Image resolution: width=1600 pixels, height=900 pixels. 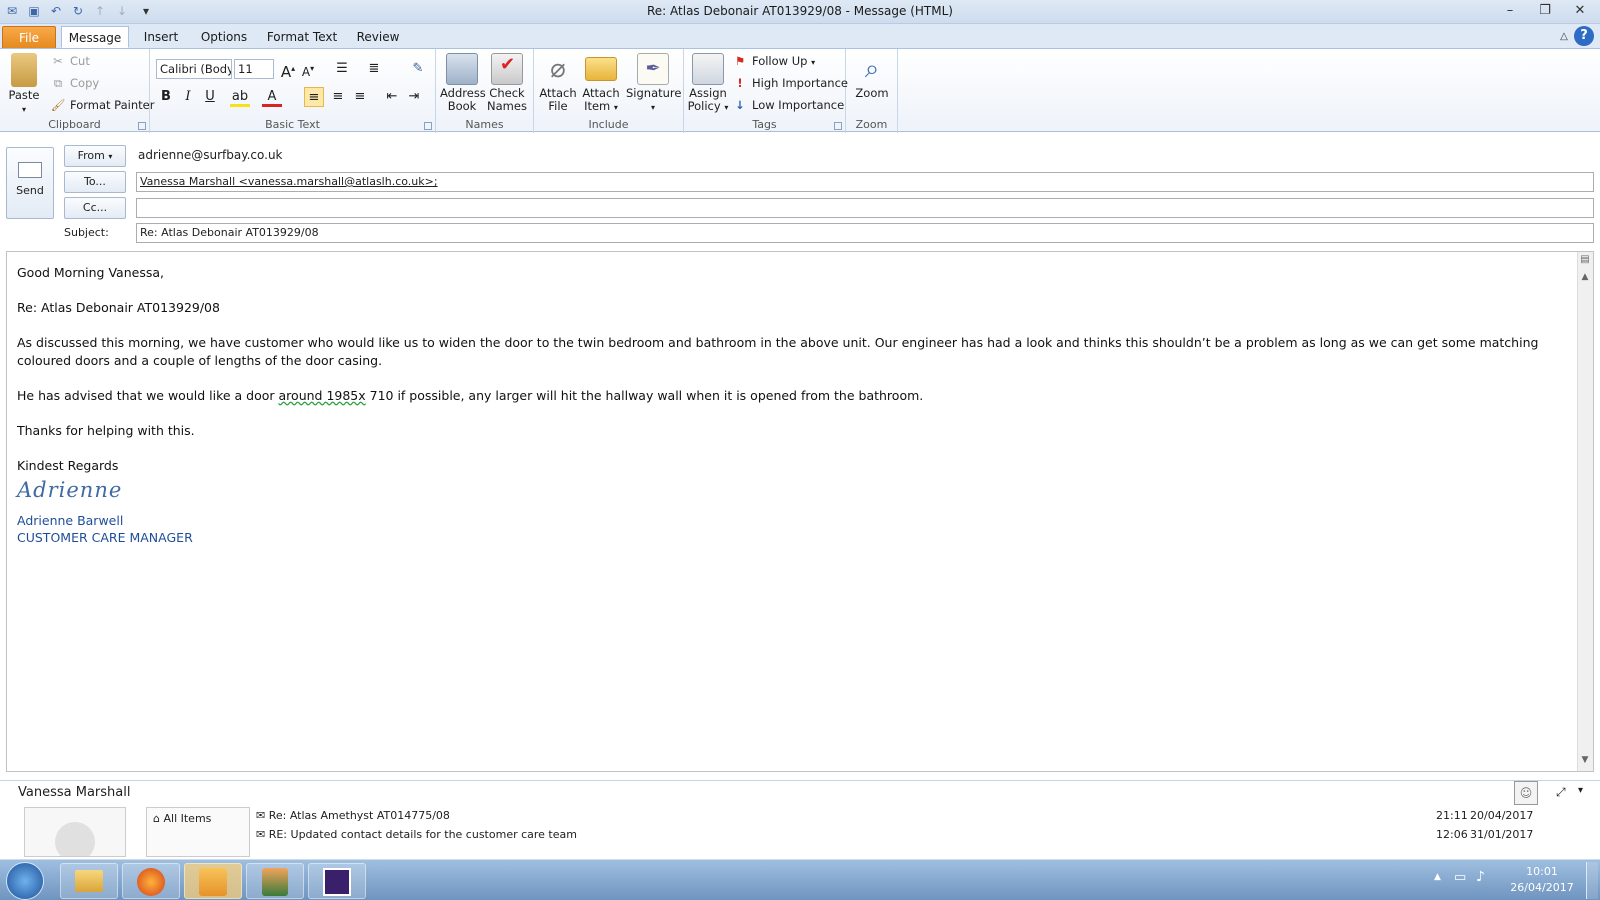 What do you see at coordinates (418, 69) in the screenshot?
I see `styles-icon: ✎` at bounding box center [418, 69].